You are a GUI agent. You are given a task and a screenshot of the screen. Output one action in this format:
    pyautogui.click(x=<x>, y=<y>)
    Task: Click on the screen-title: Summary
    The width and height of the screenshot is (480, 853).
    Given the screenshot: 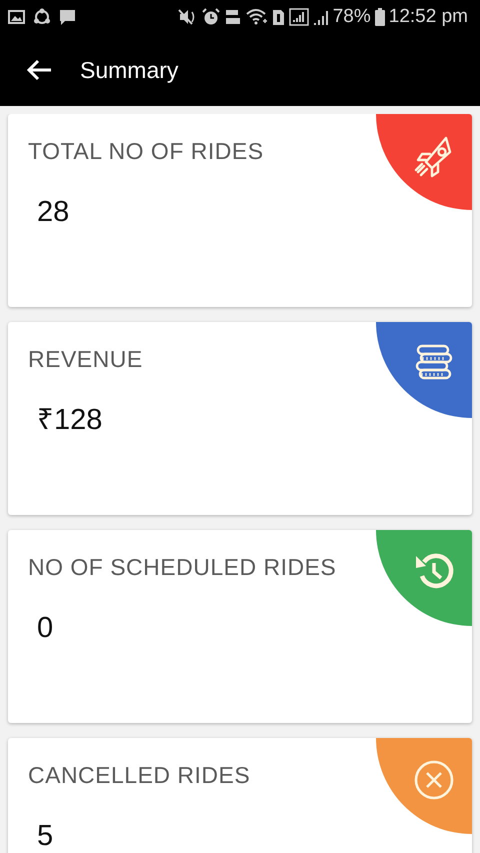 What is the action you would take?
    pyautogui.click(x=129, y=70)
    